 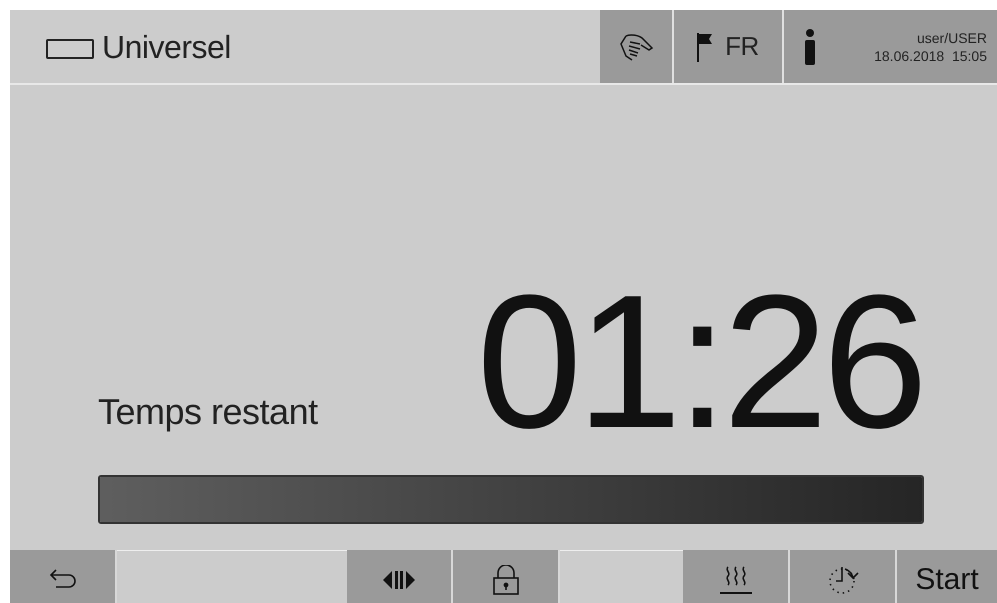 What do you see at coordinates (166, 47) in the screenshot?
I see `program-title: Universel` at bounding box center [166, 47].